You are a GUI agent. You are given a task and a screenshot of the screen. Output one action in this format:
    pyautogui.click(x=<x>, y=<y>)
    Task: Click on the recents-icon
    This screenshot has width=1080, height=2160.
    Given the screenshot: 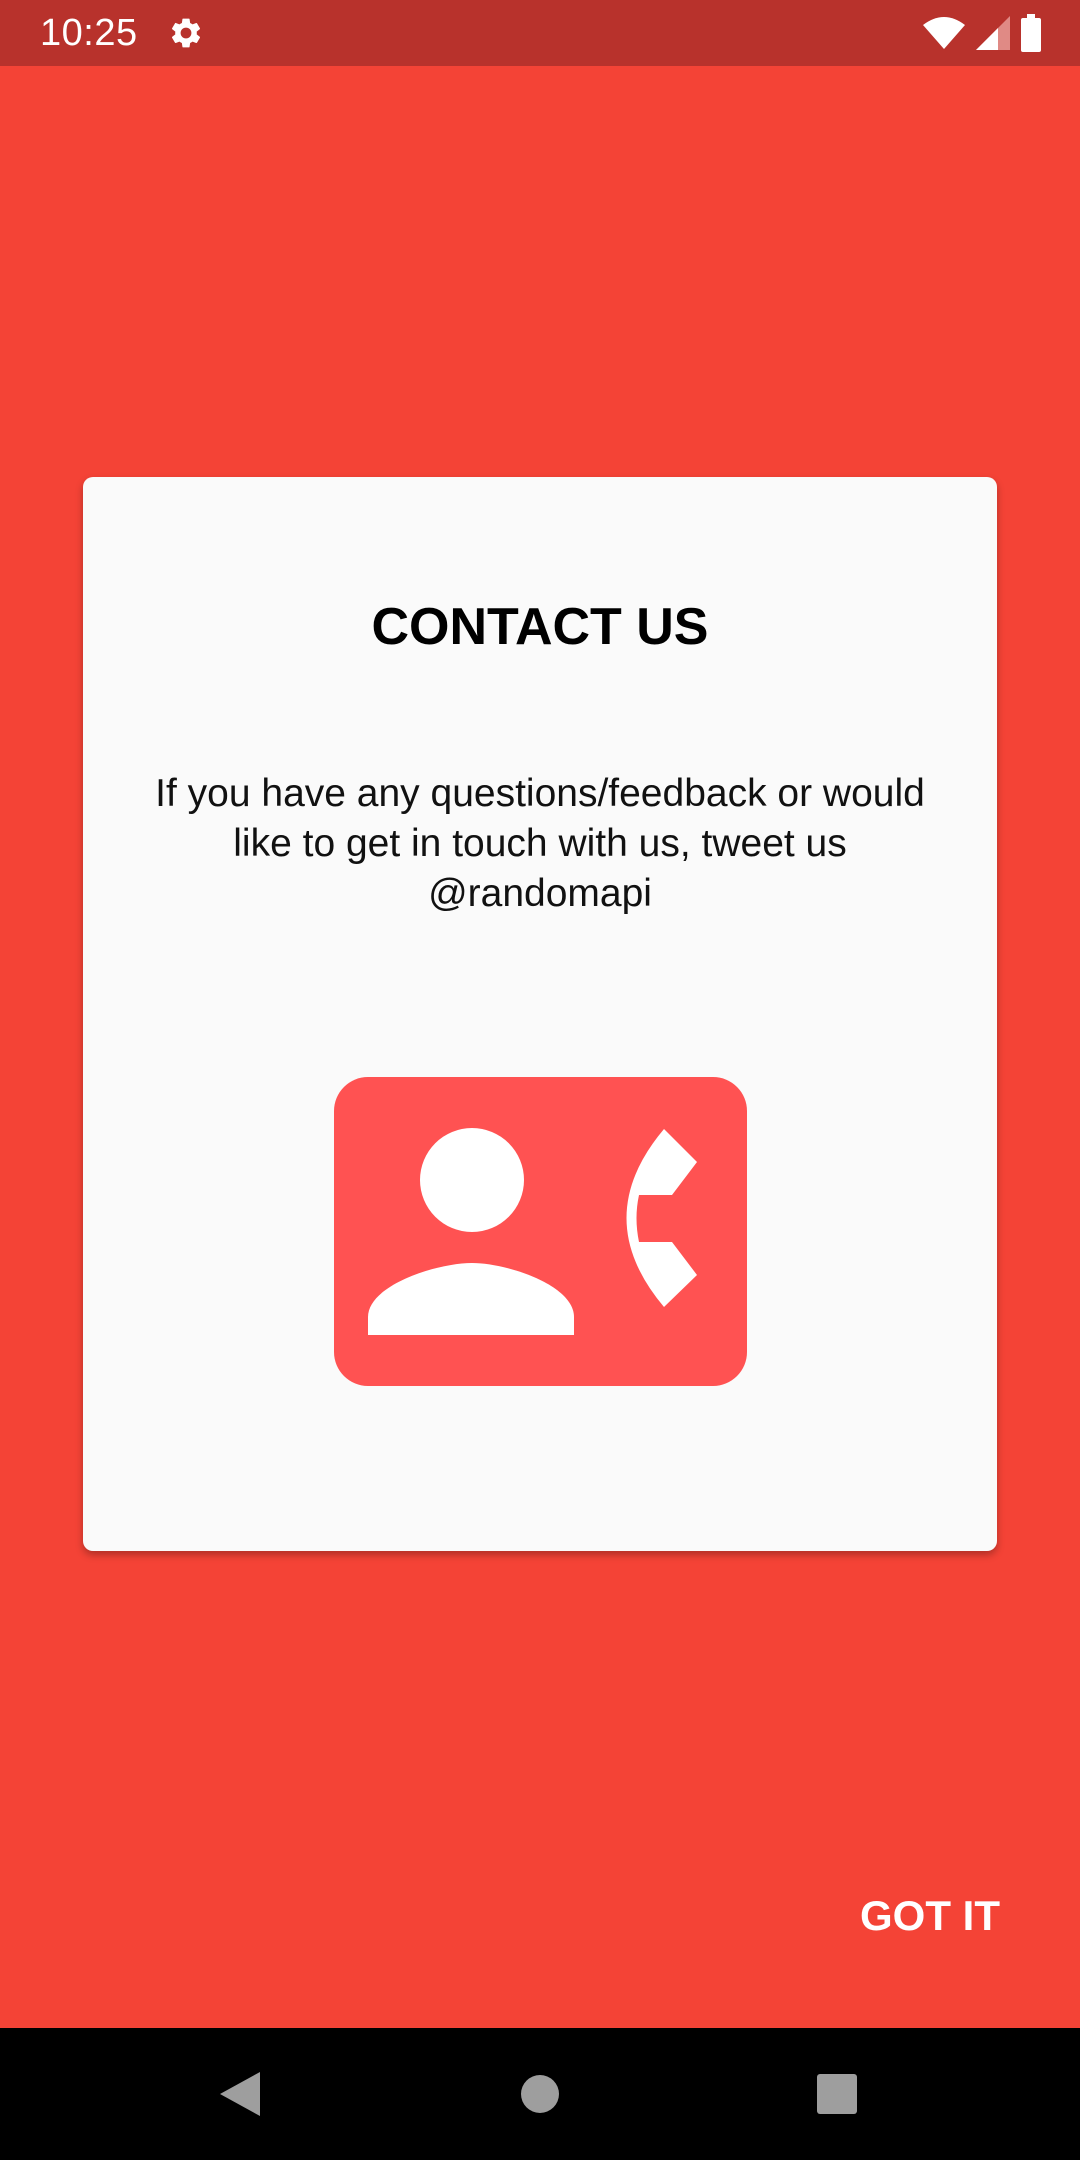 What is the action you would take?
    pyautogui.click(x=837, y=2094)
    